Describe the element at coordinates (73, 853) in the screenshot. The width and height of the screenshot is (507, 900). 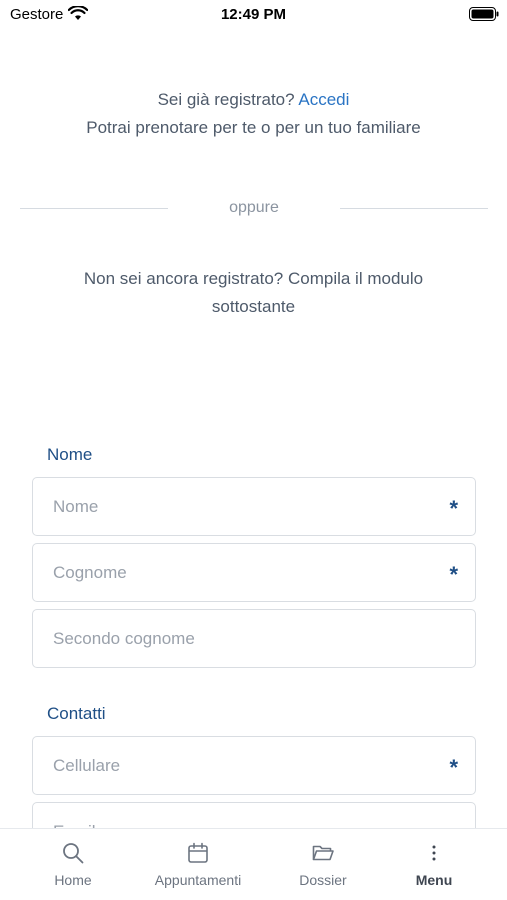
I see `search-icon` at that location.